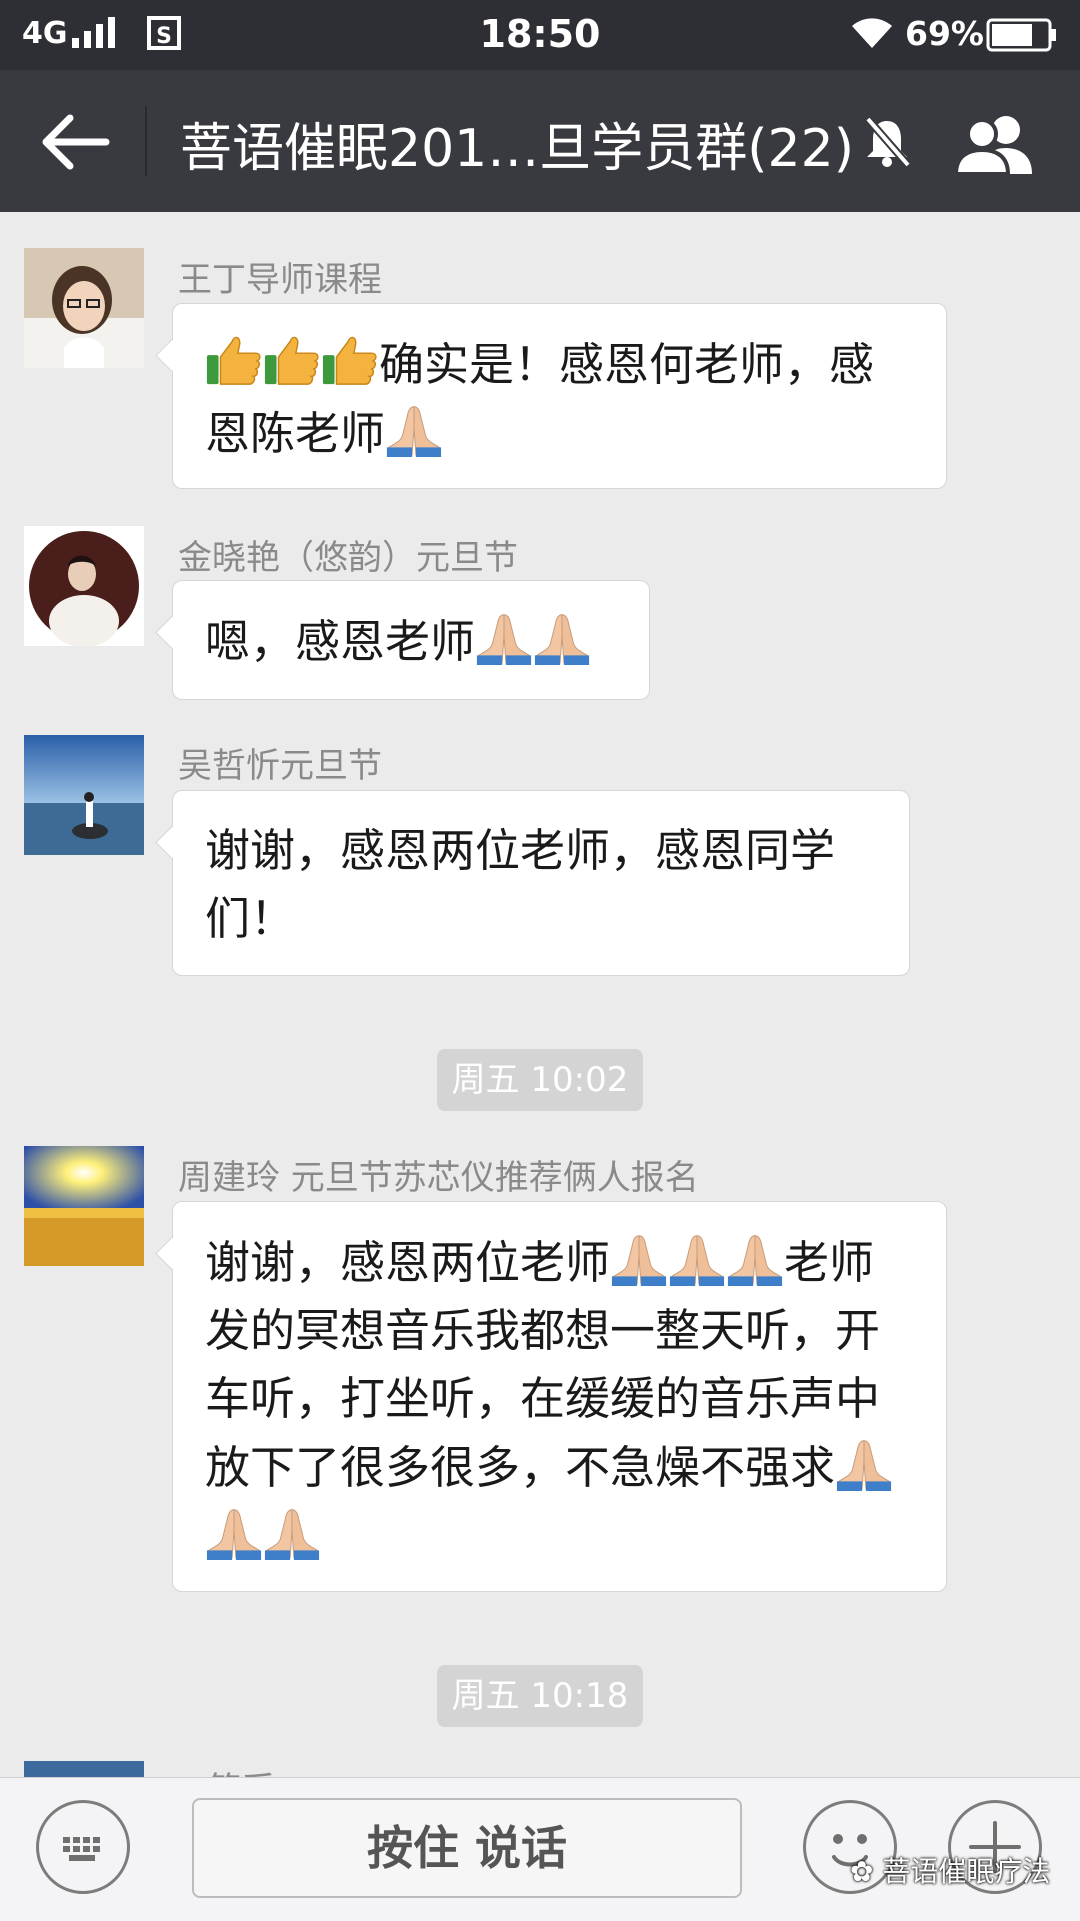  I want to click on message-line, so click(559, 1536).